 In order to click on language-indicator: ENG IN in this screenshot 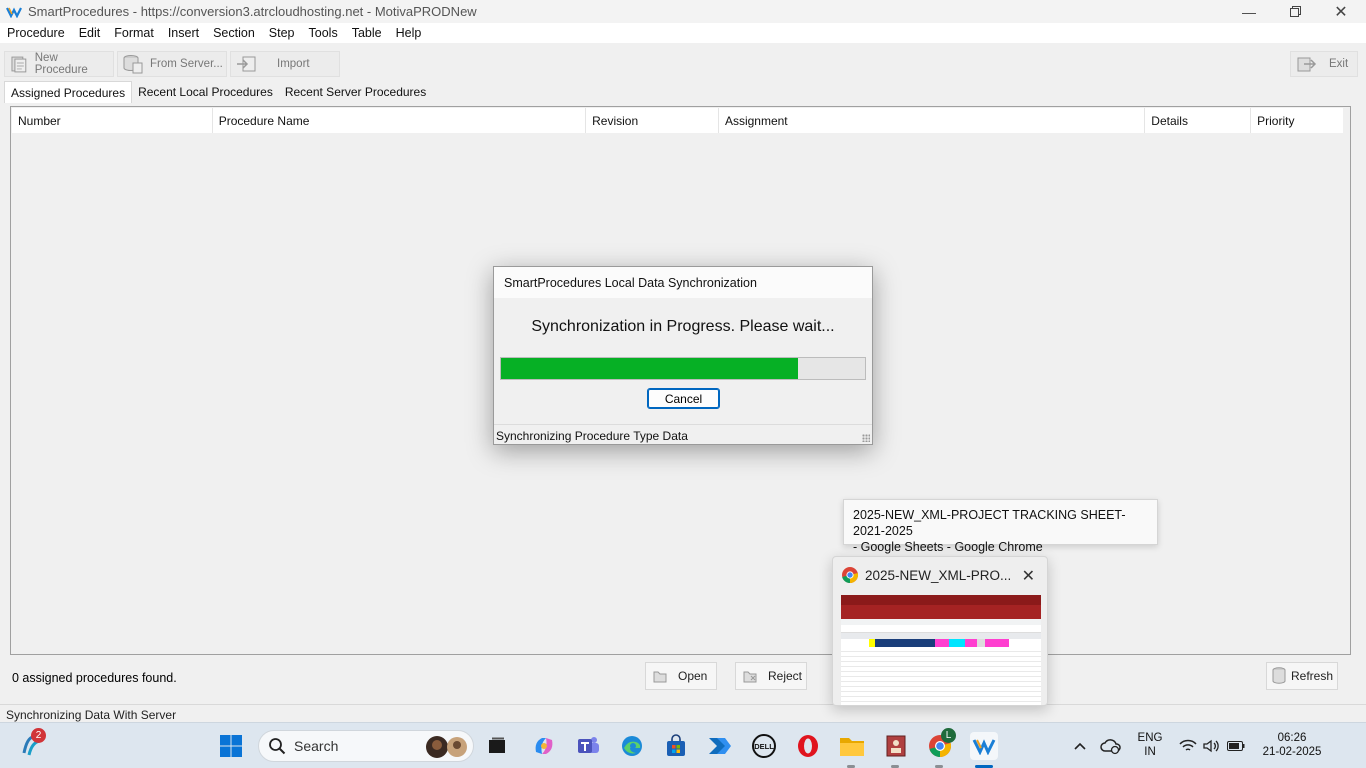, I will do `click(1150, 745)`.